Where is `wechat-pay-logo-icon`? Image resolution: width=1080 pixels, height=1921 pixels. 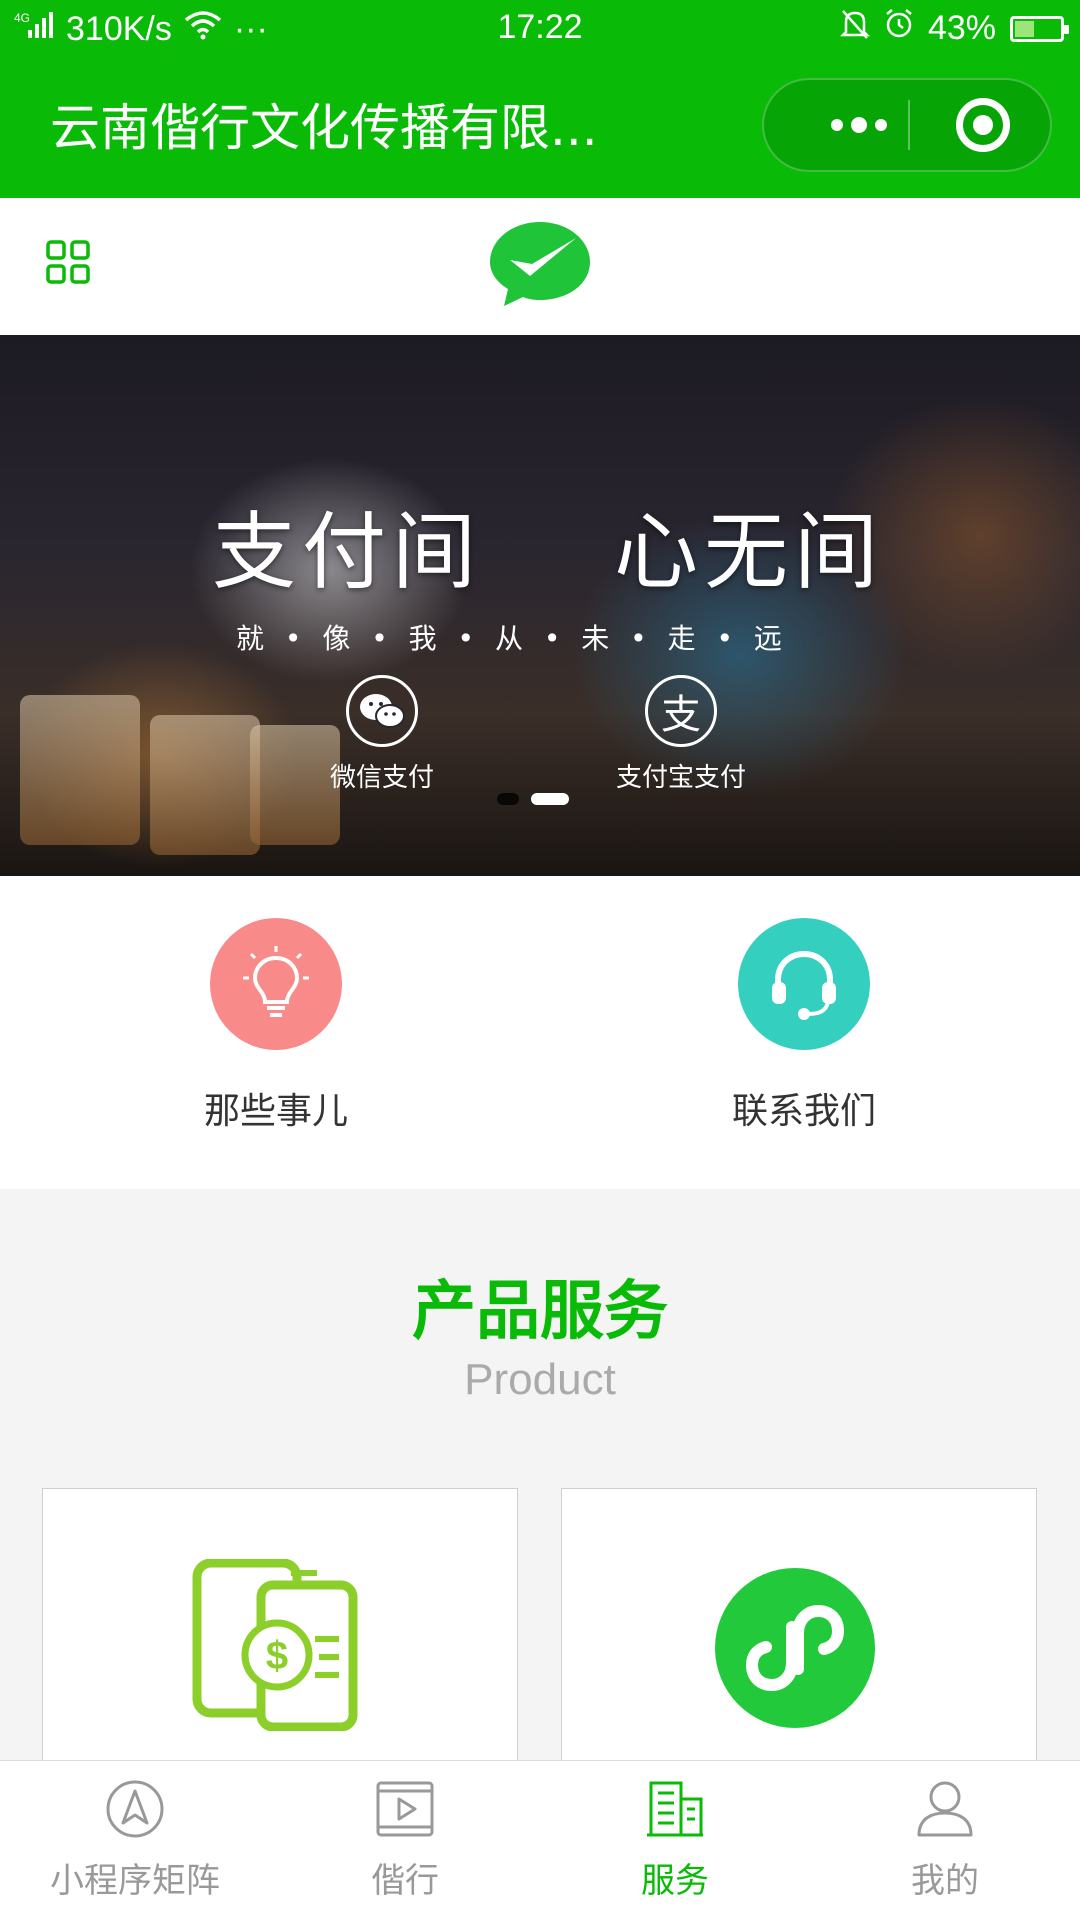
wechat-pay-logo-icon is located at coordinates (540, 264).